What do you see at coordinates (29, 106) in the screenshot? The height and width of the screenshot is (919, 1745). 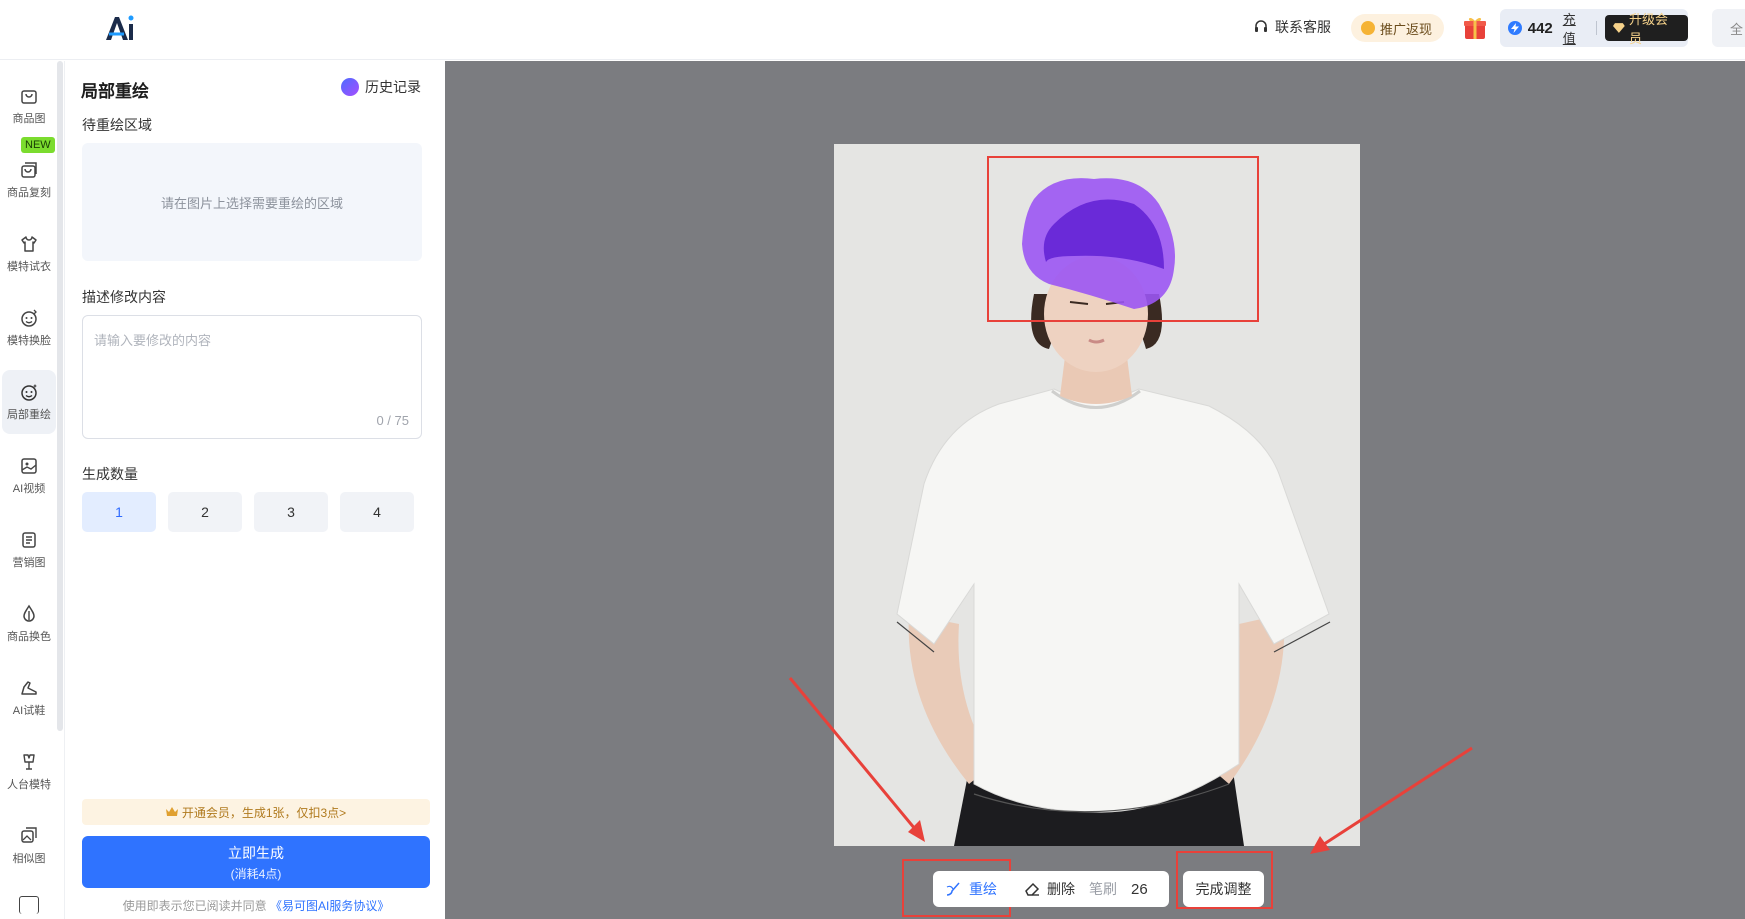 I see `nav-item-product-image: 商品图` at bounding box center [29, 106].